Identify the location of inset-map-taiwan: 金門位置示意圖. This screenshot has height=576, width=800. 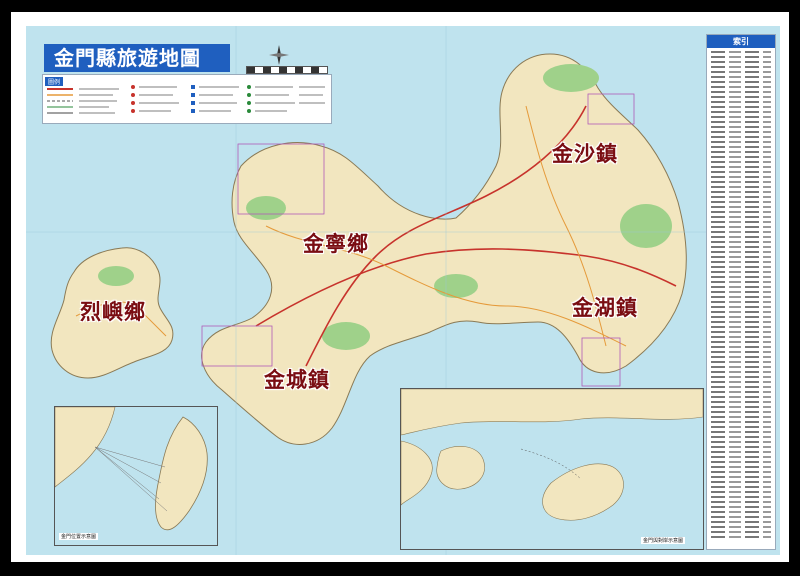
(136, 476).